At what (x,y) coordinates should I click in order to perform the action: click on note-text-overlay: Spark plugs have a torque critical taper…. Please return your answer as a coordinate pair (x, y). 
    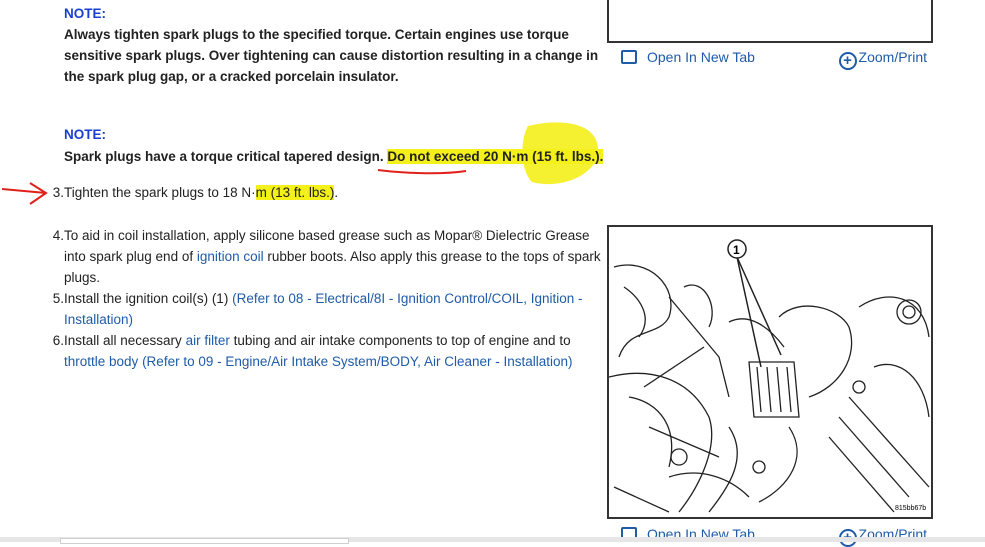
    Looking at the image, I should click on (495, 156).